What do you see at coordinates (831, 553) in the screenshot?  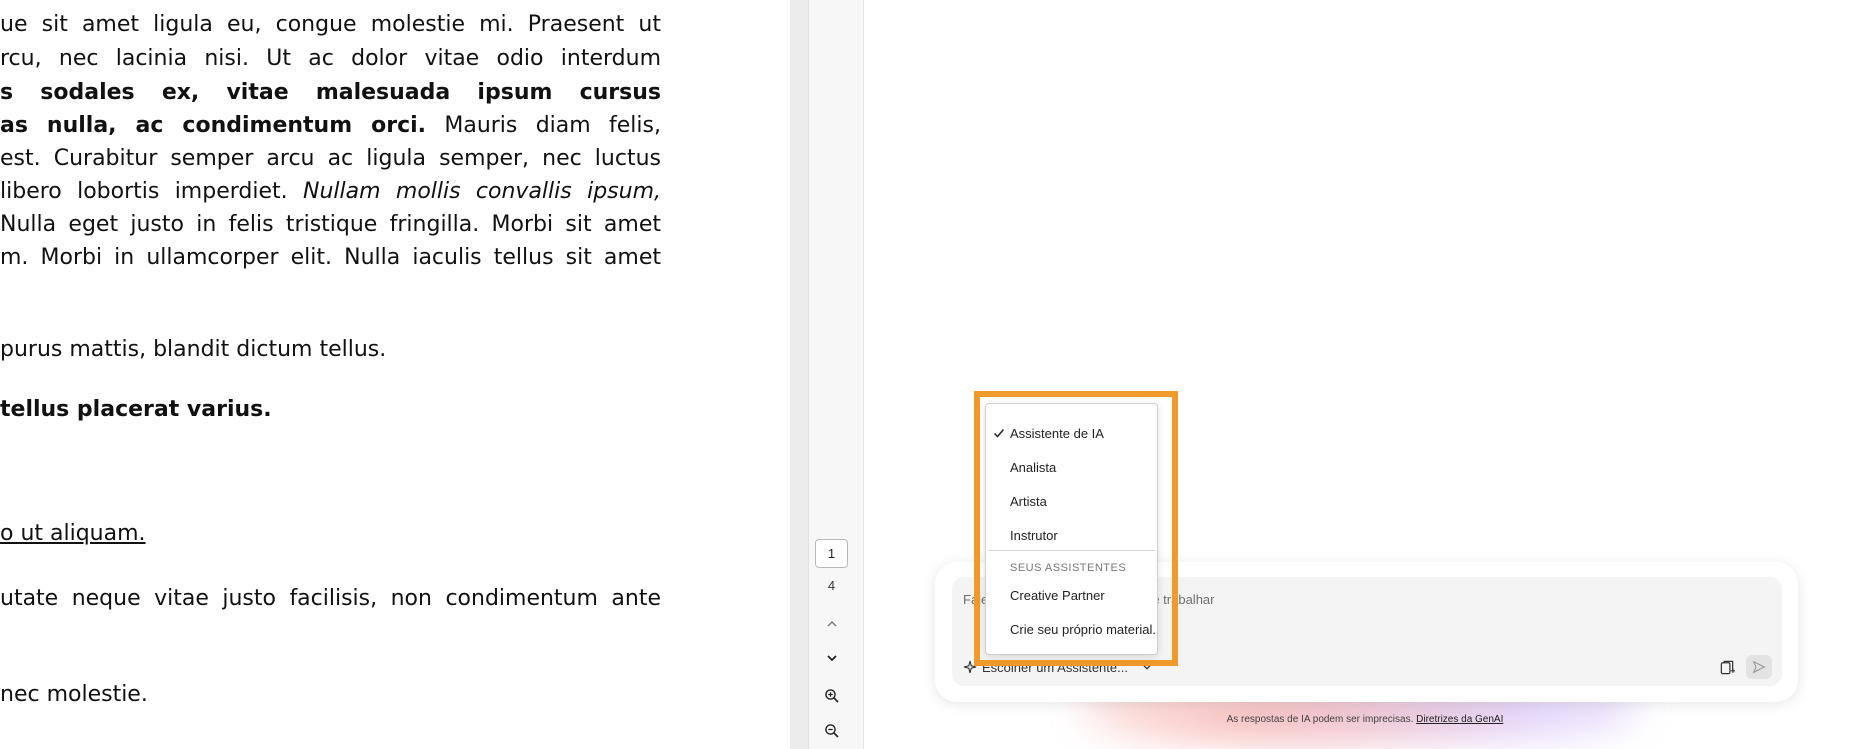 I see `page-number-input: 1` at bounding box center [831, 553].